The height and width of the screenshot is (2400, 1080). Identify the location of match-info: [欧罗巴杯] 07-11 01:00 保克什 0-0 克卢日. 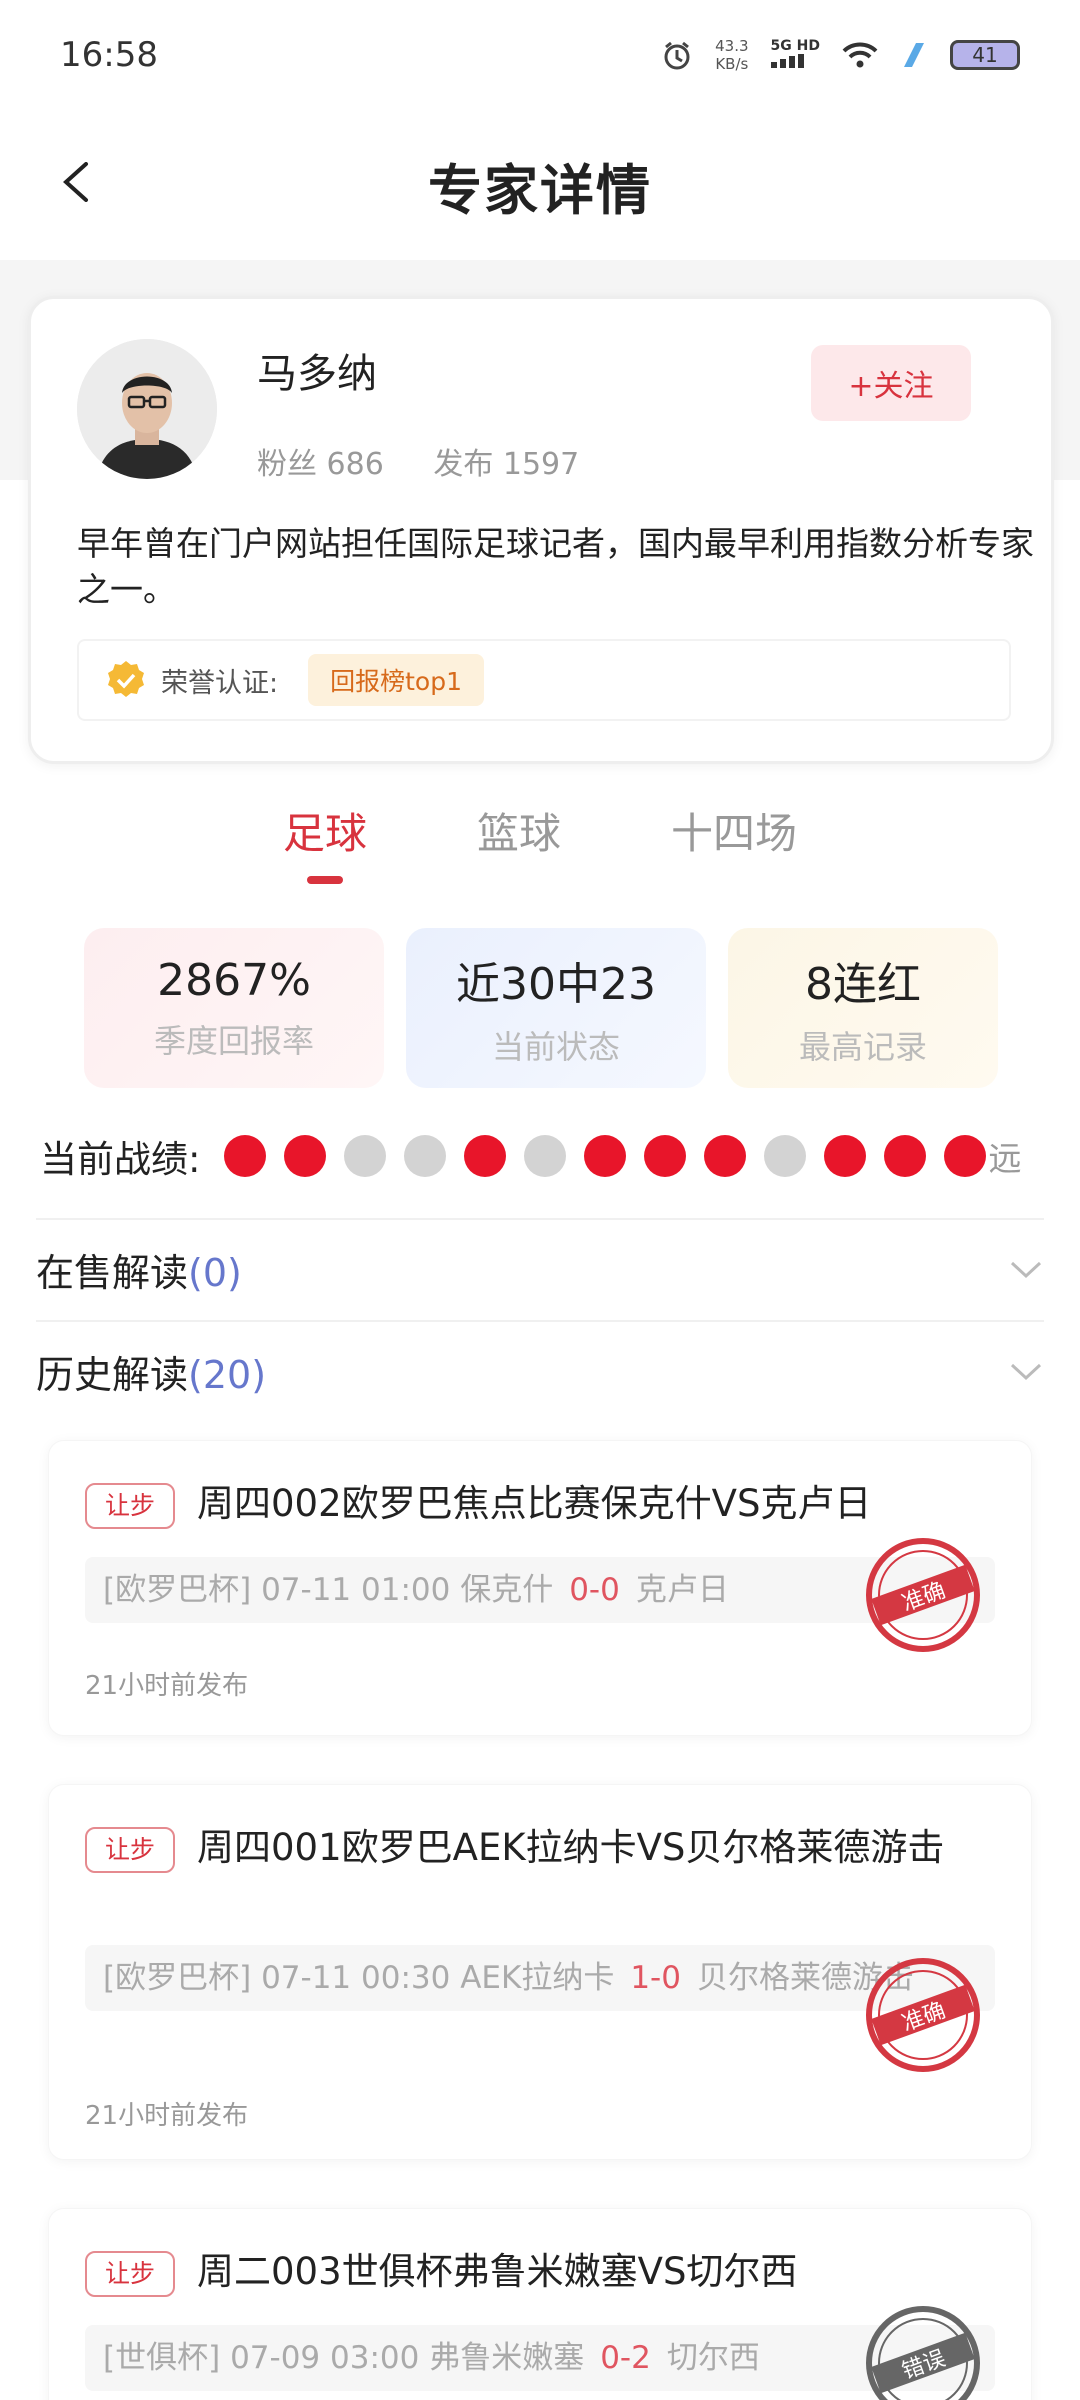
(540, 1590).